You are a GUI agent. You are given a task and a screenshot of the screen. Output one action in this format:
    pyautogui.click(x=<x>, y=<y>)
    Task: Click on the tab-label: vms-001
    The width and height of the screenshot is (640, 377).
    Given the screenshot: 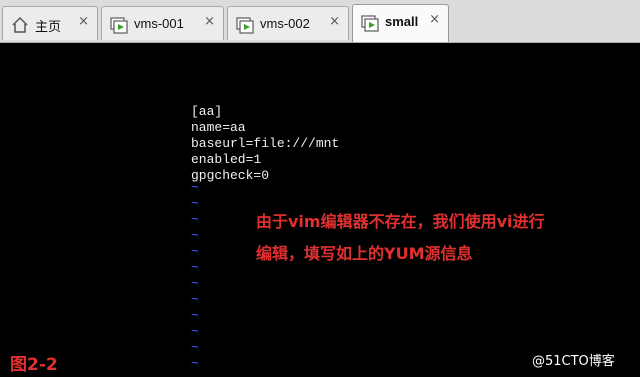 What is the action you would take?
    pyautogui.click(x=159, y=23)
    